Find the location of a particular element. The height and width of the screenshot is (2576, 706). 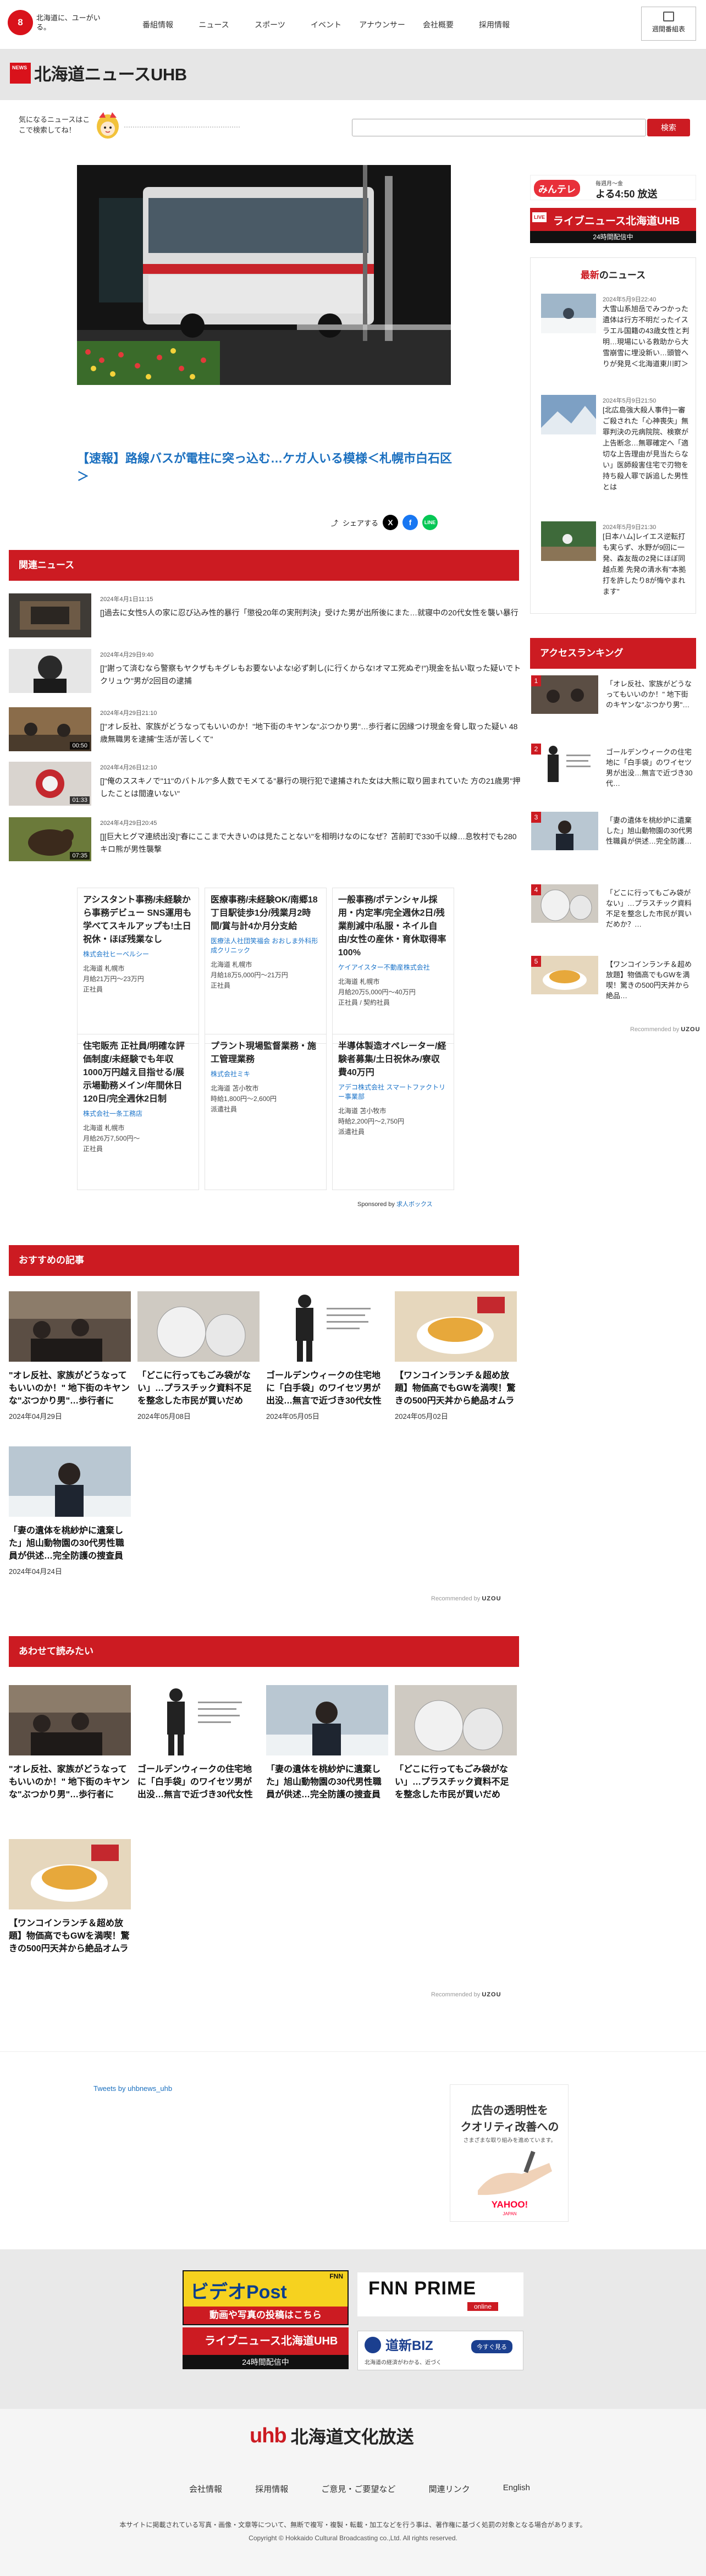

footer-link-company: 会社情報 is located at coordinates (205, 2489).